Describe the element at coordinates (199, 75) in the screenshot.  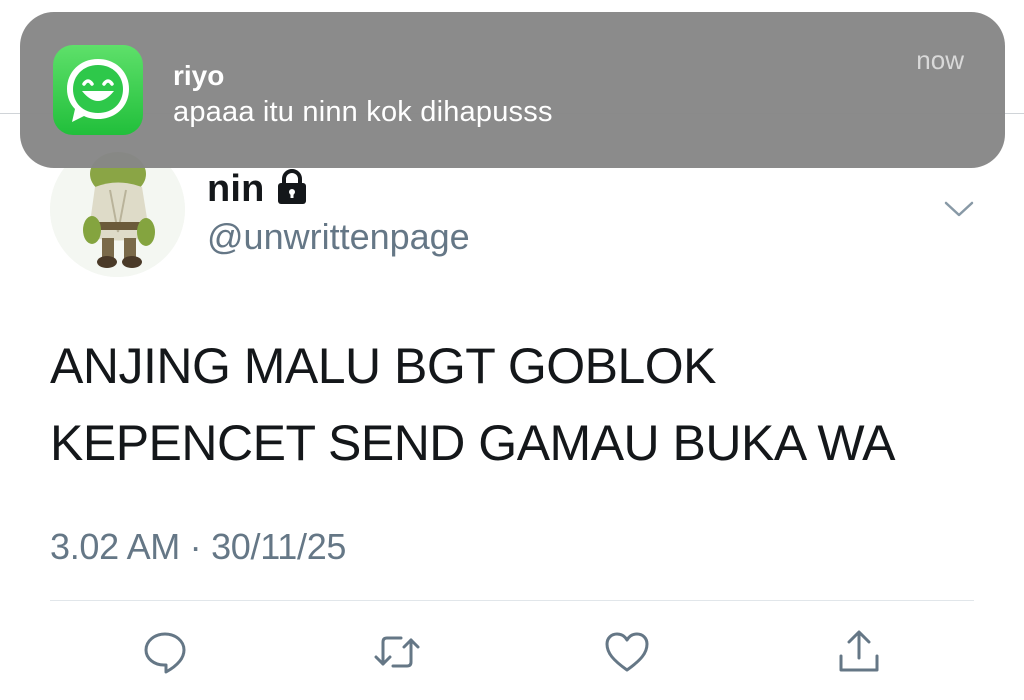
I see `notification-sender: riyo` at that location.